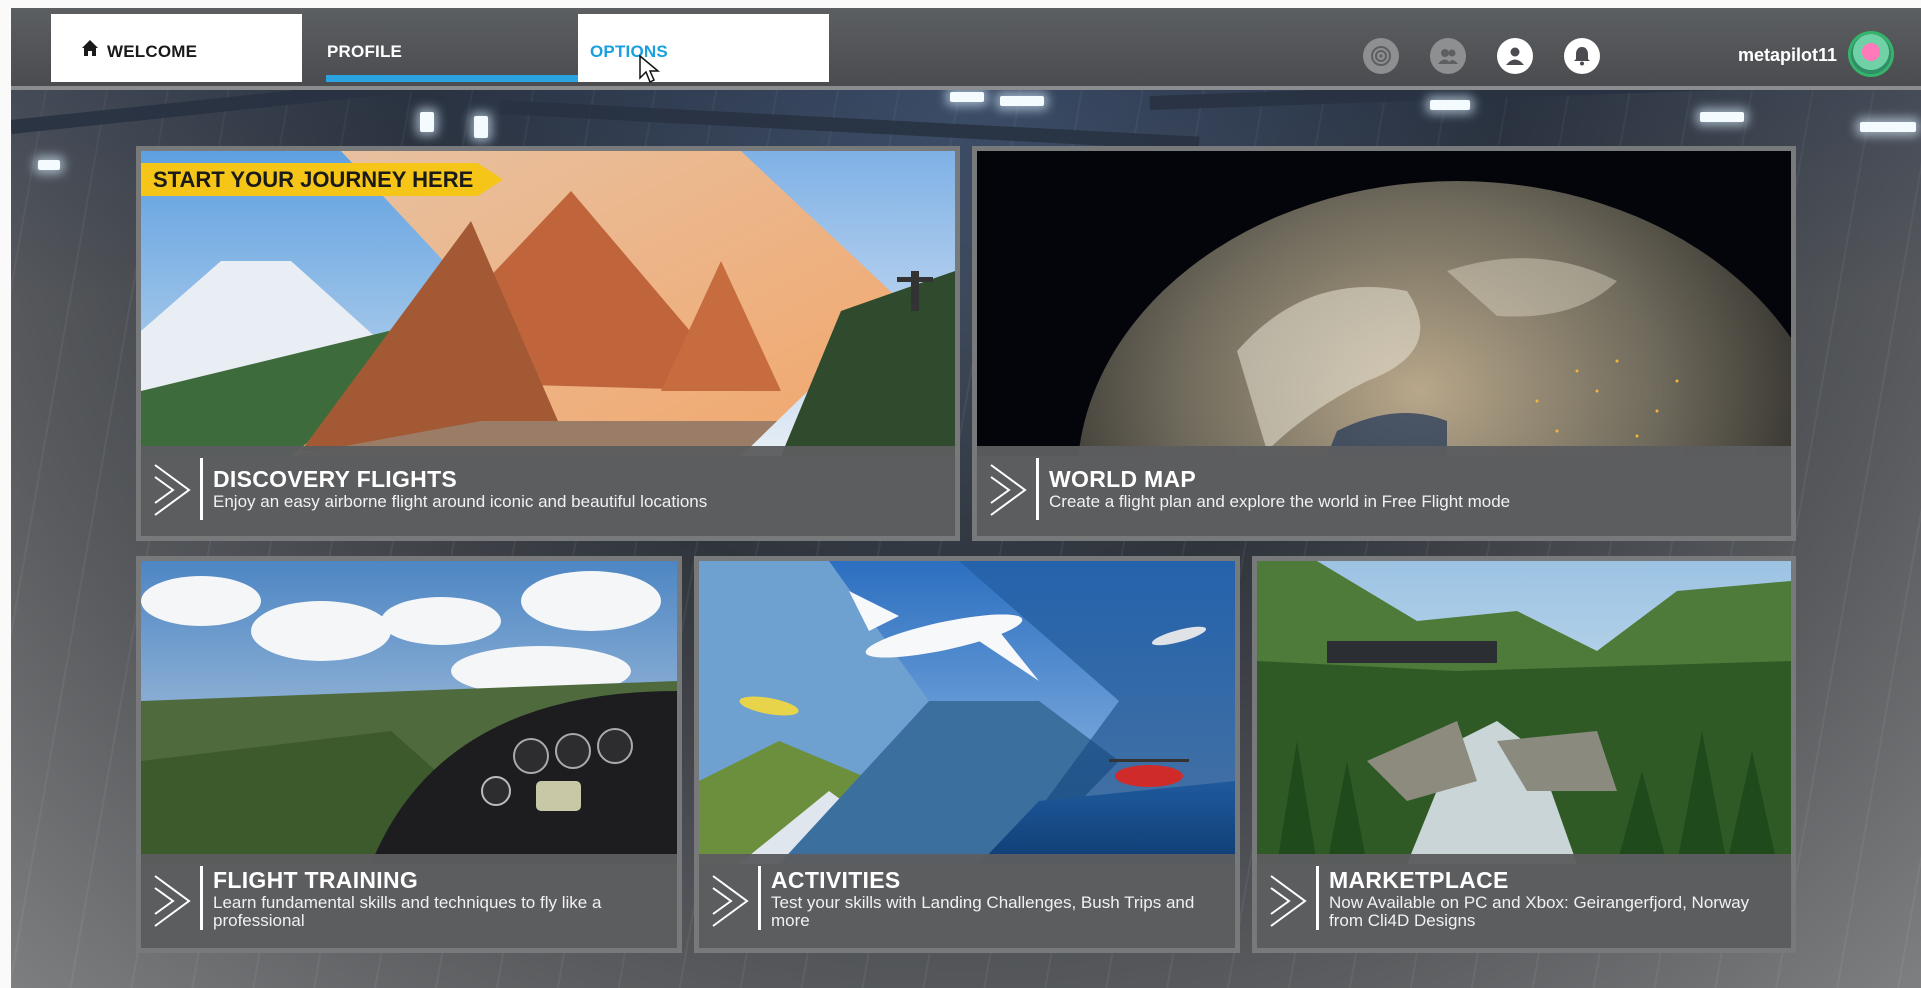  Describe the element at coordinates (967, 712) in the screenshot. I see `activities-image` at that location.